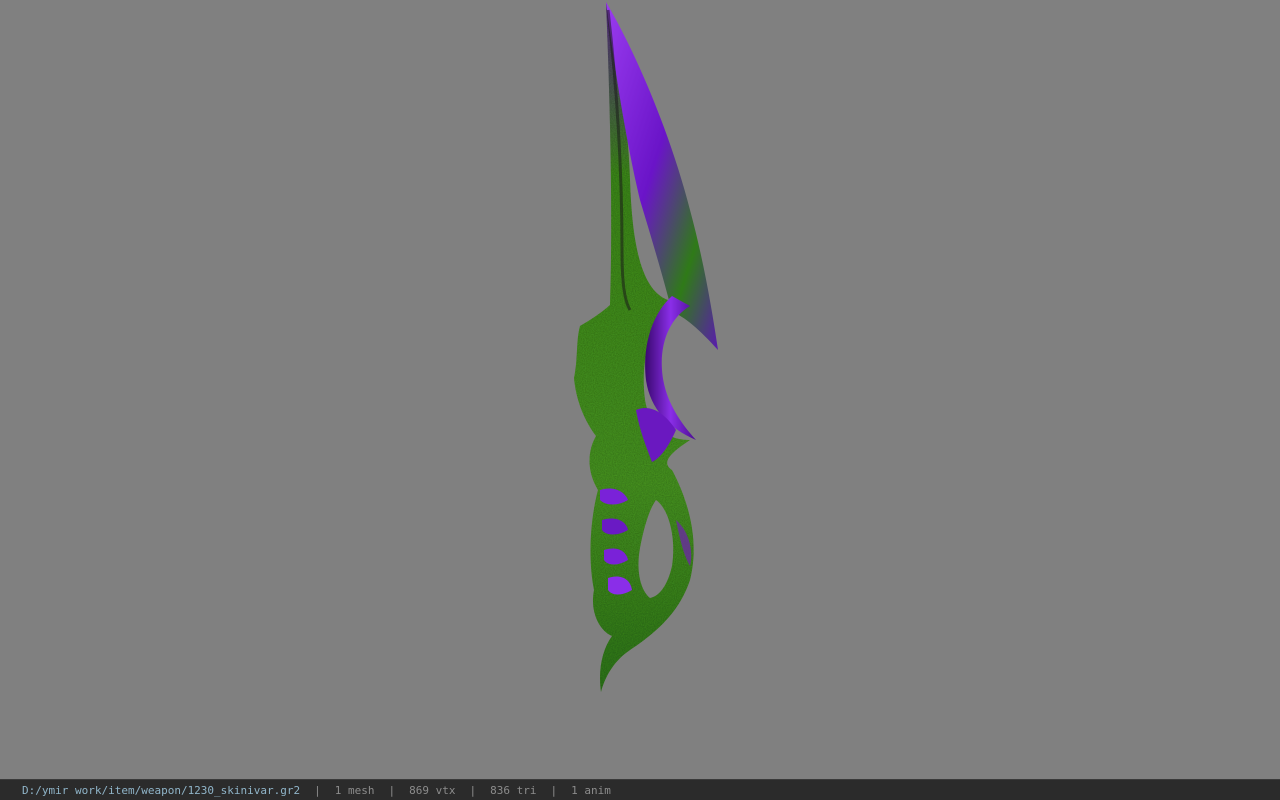  I want to click on mesh-count: 1 mesh, so click(354, 790).